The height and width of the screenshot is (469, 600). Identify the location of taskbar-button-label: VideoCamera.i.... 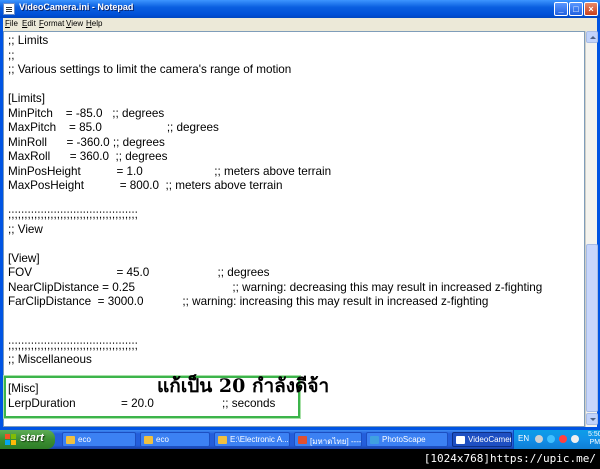
(490, 439).